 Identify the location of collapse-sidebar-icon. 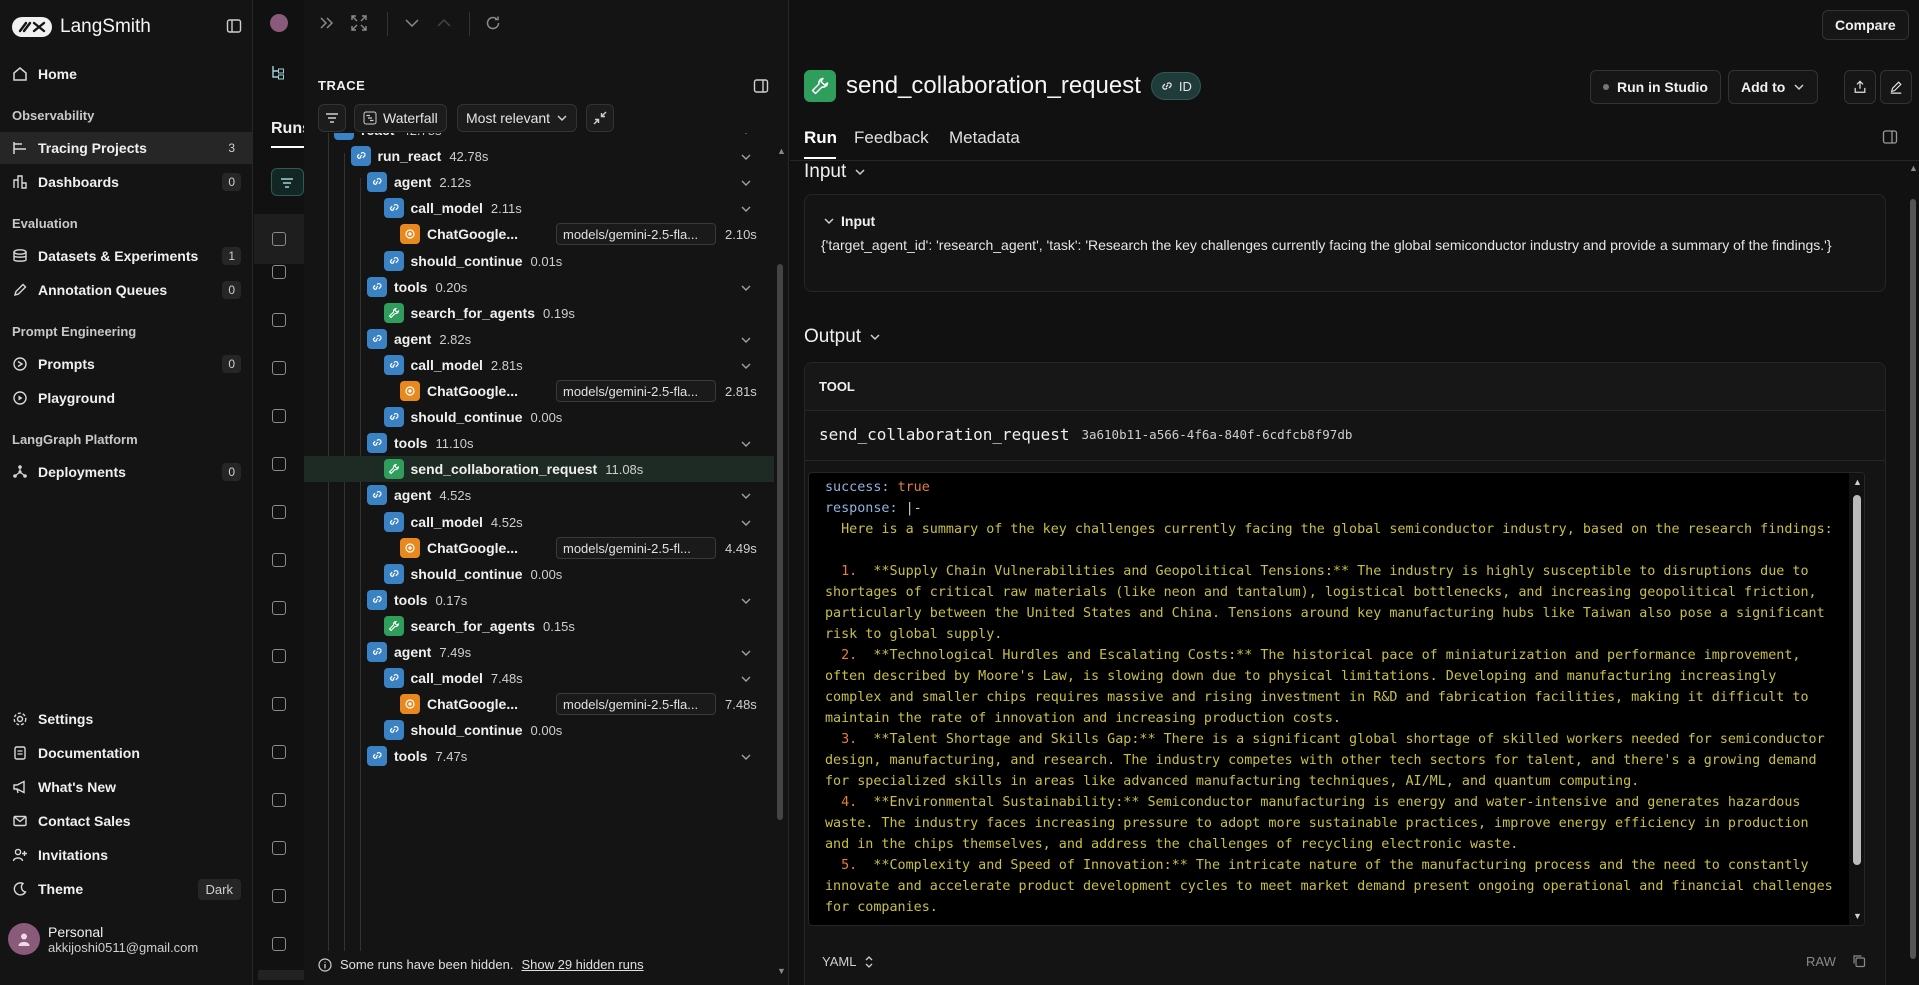
(234, 26).